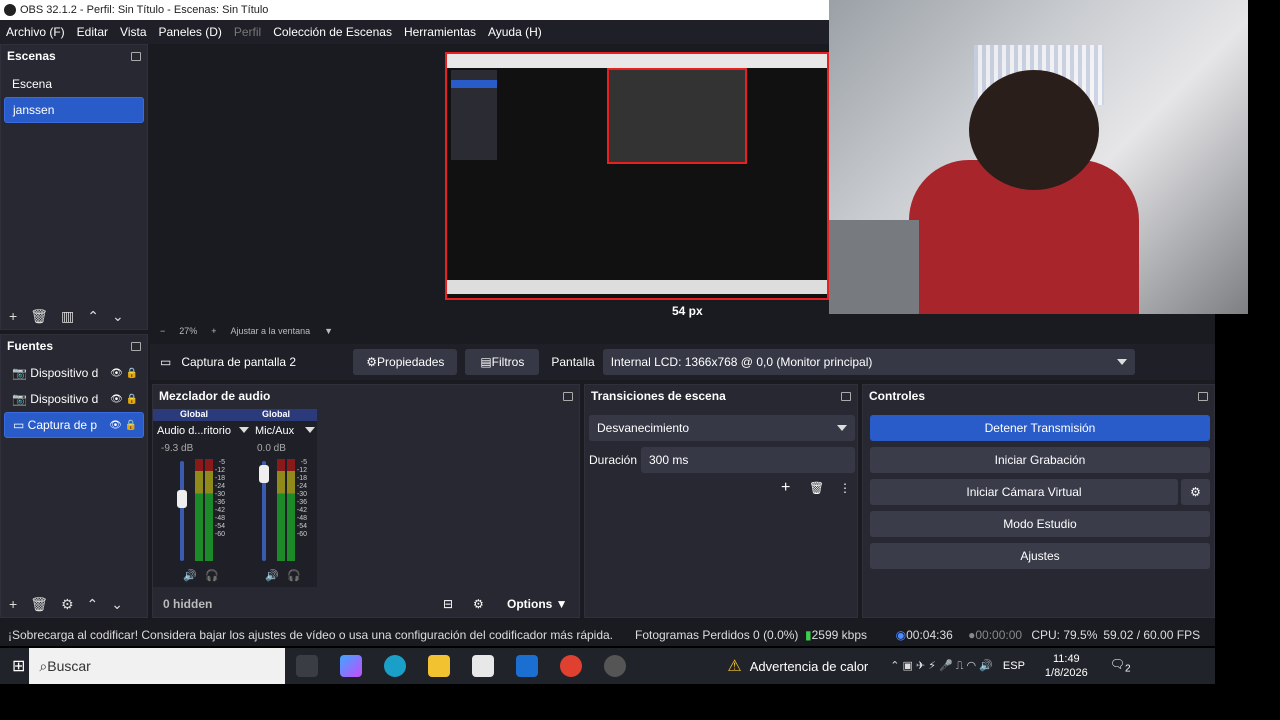  I want to click on language-indicator: ESP, so click(1014, 666).